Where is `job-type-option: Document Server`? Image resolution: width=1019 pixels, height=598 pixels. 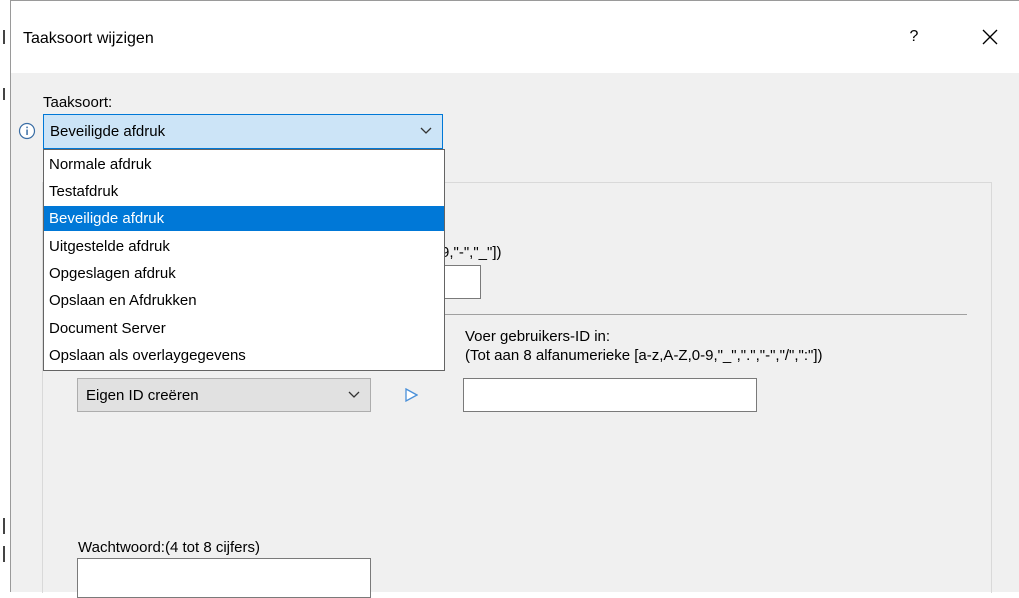 job-type-option: Document Server is located at coordinates (244, 328).